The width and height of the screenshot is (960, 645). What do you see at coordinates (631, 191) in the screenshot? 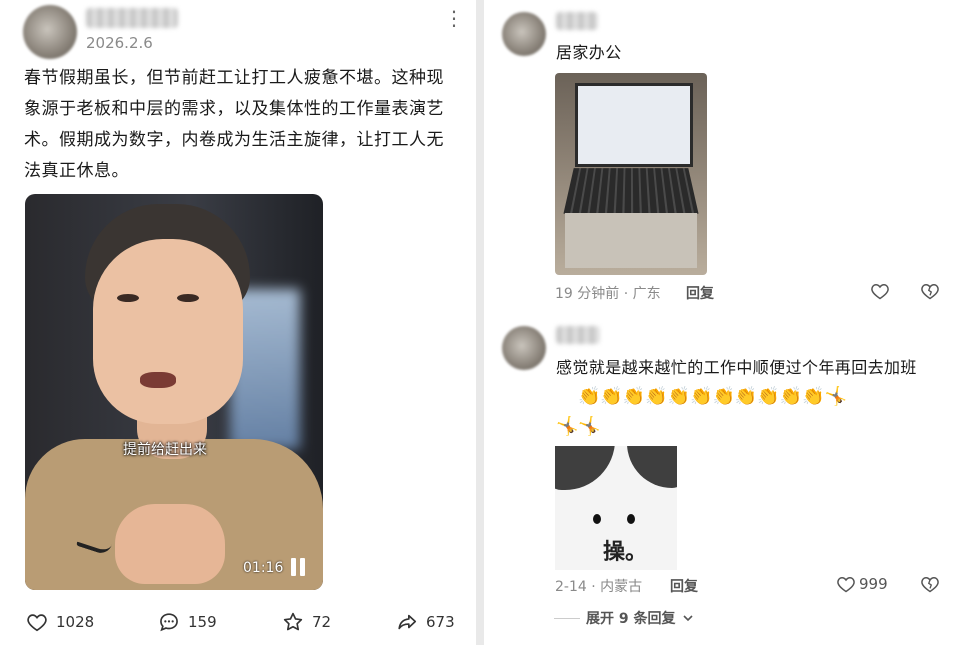
I see `laptop-keyboard` at bounding box center [631, 191].